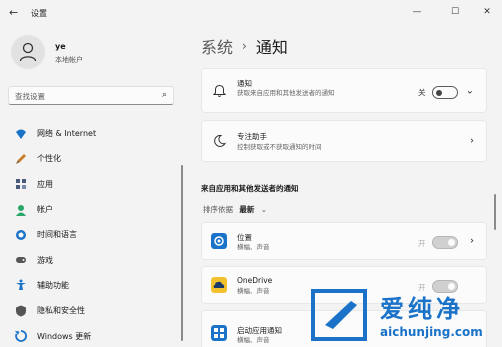  Describe the element at coordinates (219, 333) in the screenshot. I see `startup-app-icon` at that location.